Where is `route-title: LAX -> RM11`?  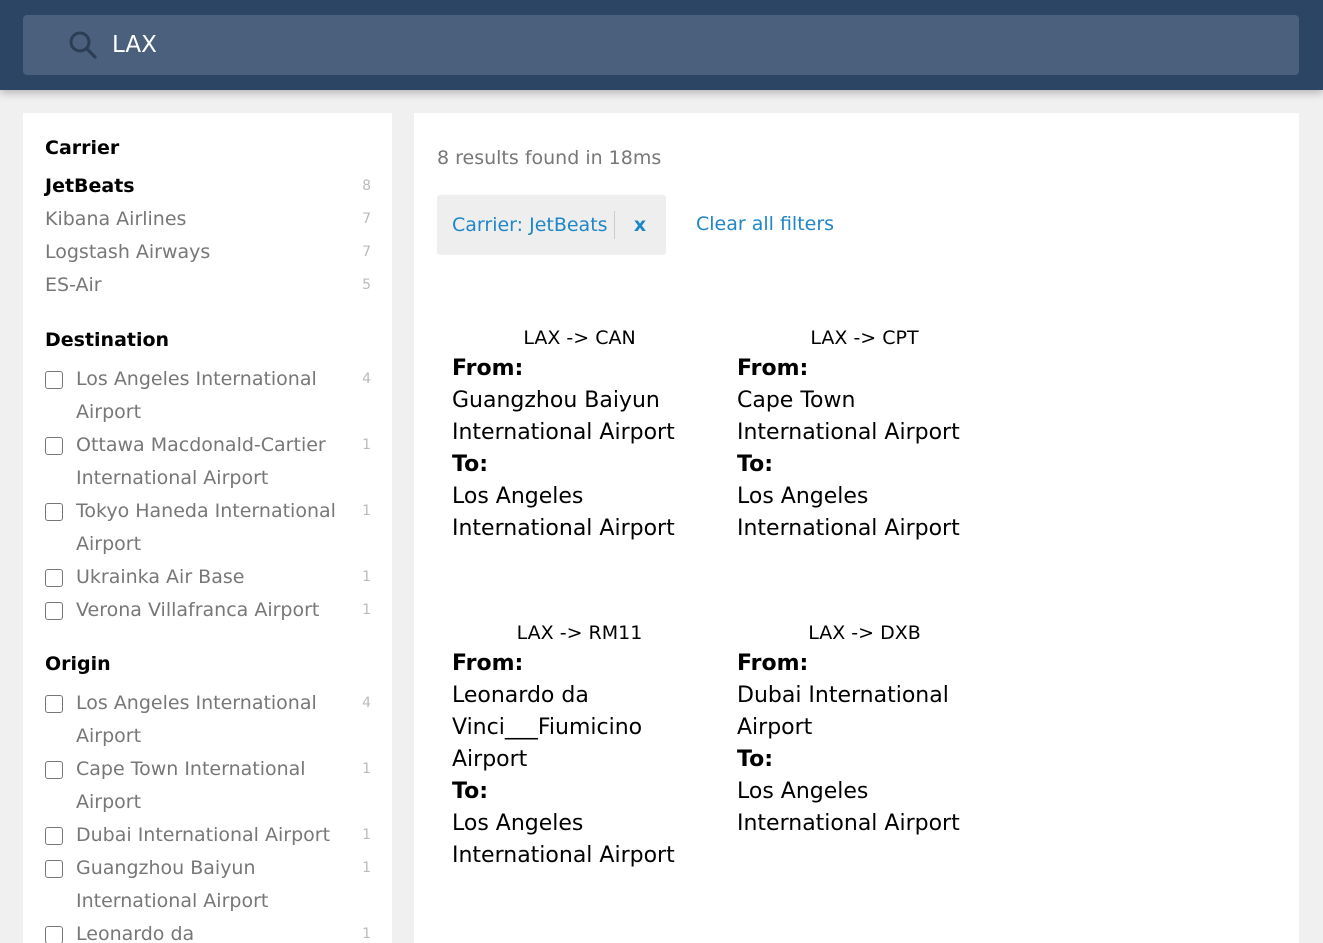
route-title: LAX -> RM11 is located at coordinates (579, 633).